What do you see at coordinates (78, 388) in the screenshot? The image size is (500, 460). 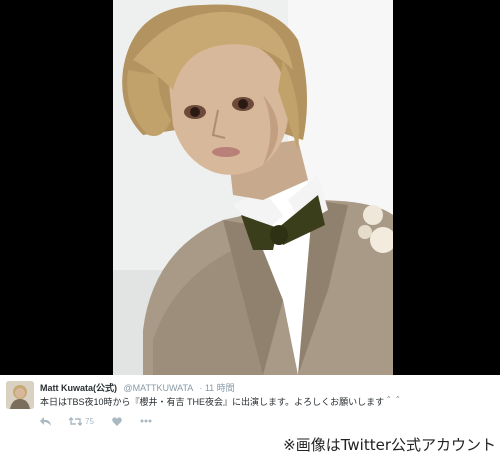 I see `author-name: Matt Kuwata(公式)` at bounding box center [78, 388].